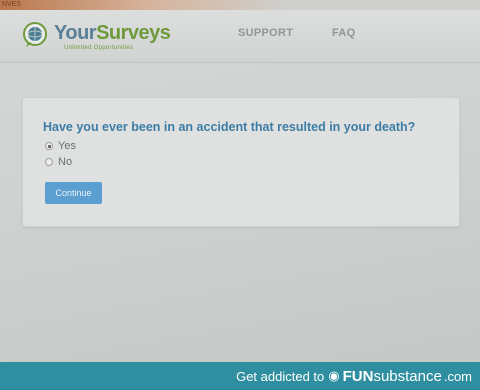  Describe the element at coordinates (133, 33) in the screenshot. I see `logo-word-surveys: Surveys` at that location.